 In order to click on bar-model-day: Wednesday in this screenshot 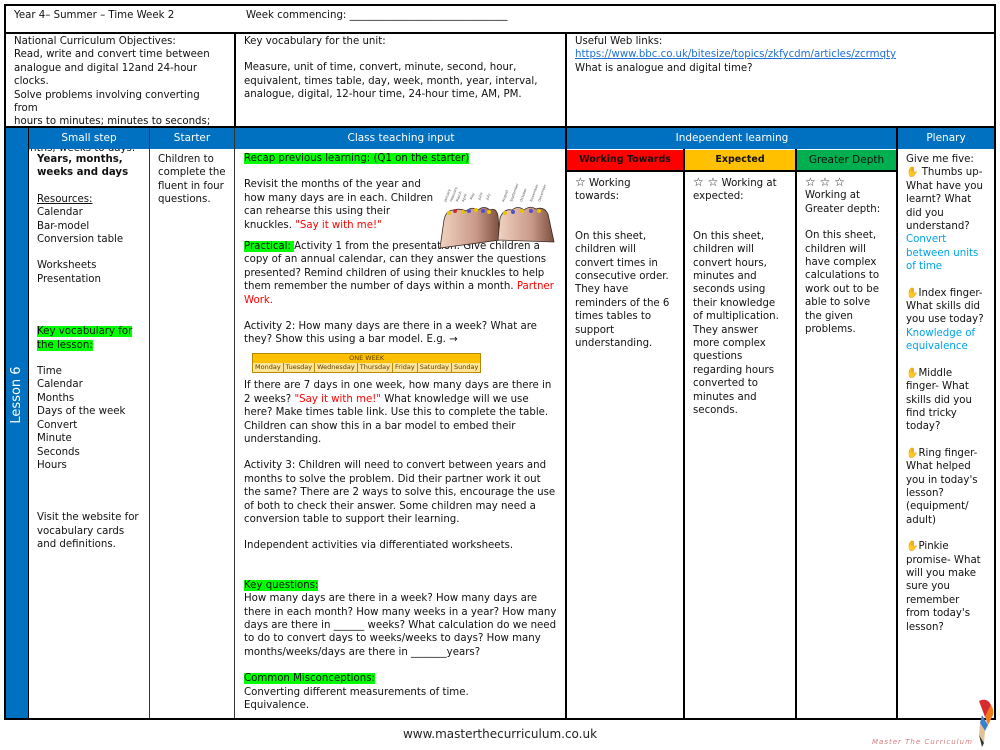, I will do `click(336, 367)`.